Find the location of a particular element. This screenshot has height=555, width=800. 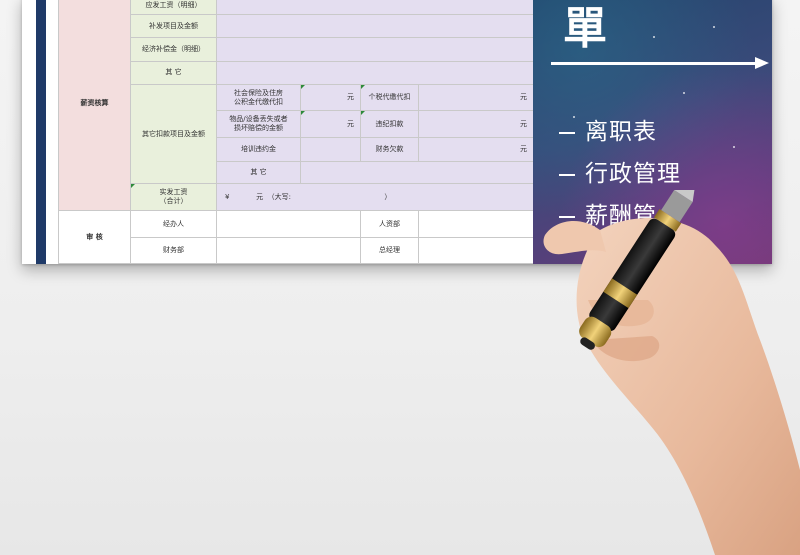

review-gm-label: 总经理 is located at coordinates (389, 250).